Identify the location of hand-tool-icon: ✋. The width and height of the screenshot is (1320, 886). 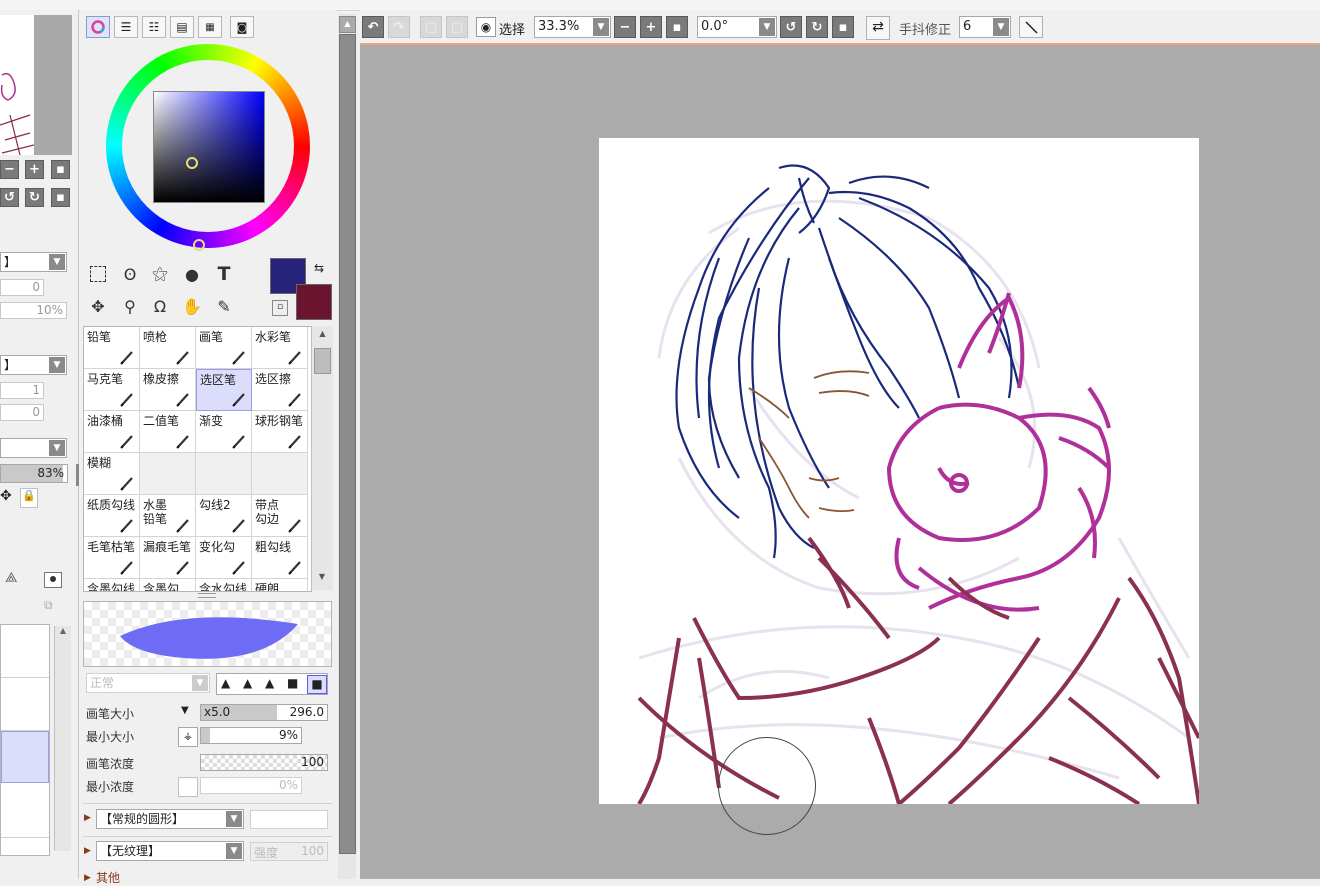
(192, 306).